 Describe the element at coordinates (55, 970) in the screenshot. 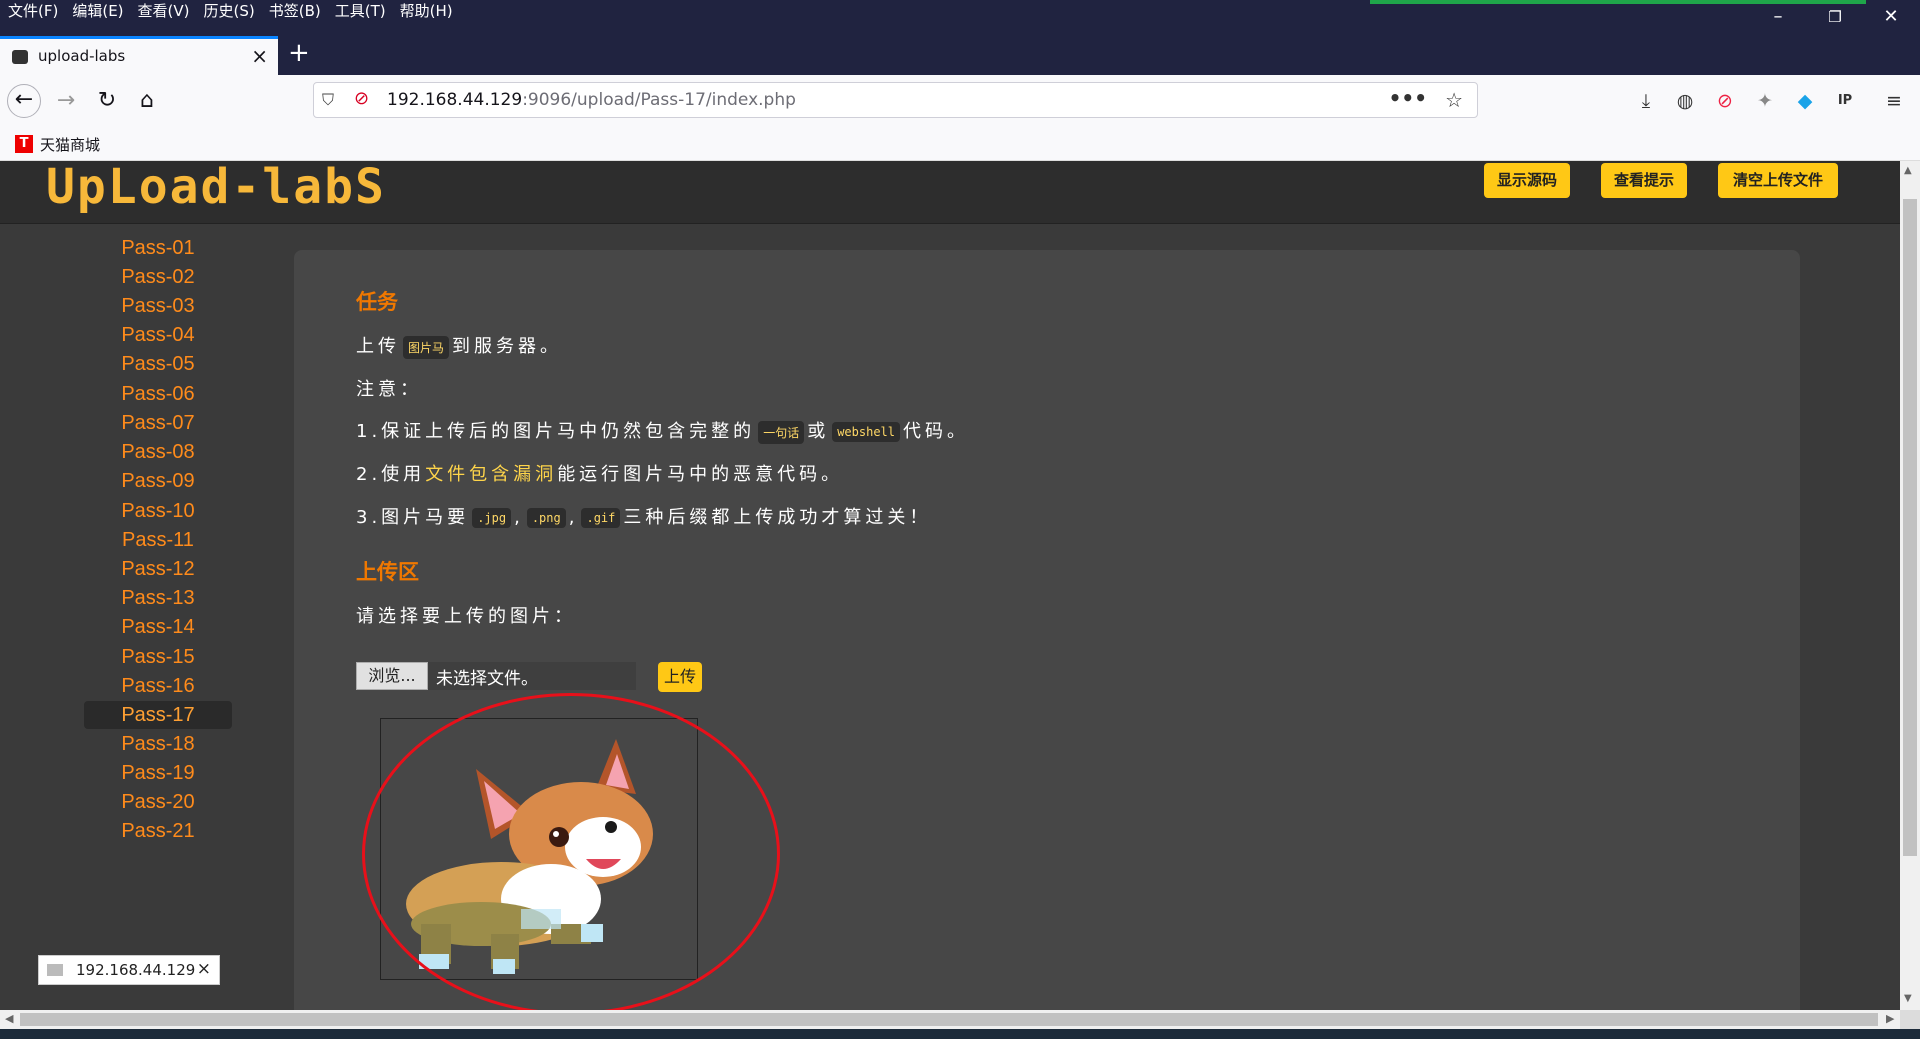

I see `image-placeholder-icon` at that location.